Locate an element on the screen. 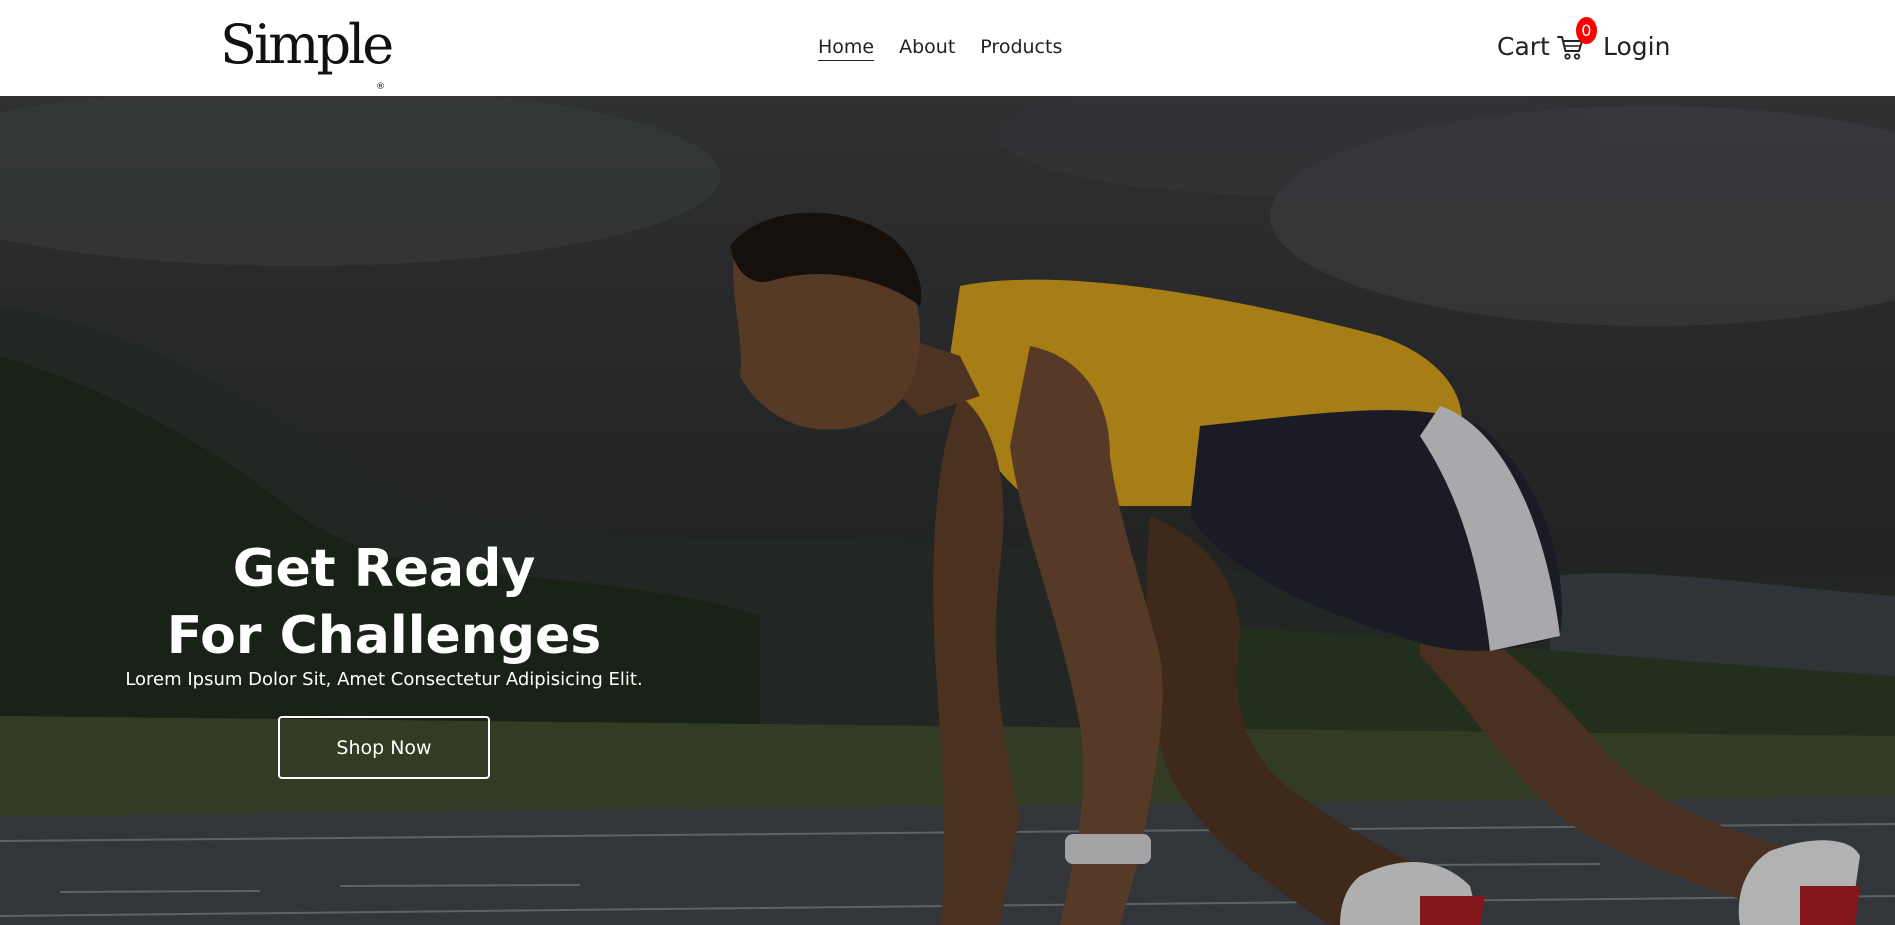 This screenshot has height=925, width=1895. cart-label: Cart is located at coordinates (1523, 46).